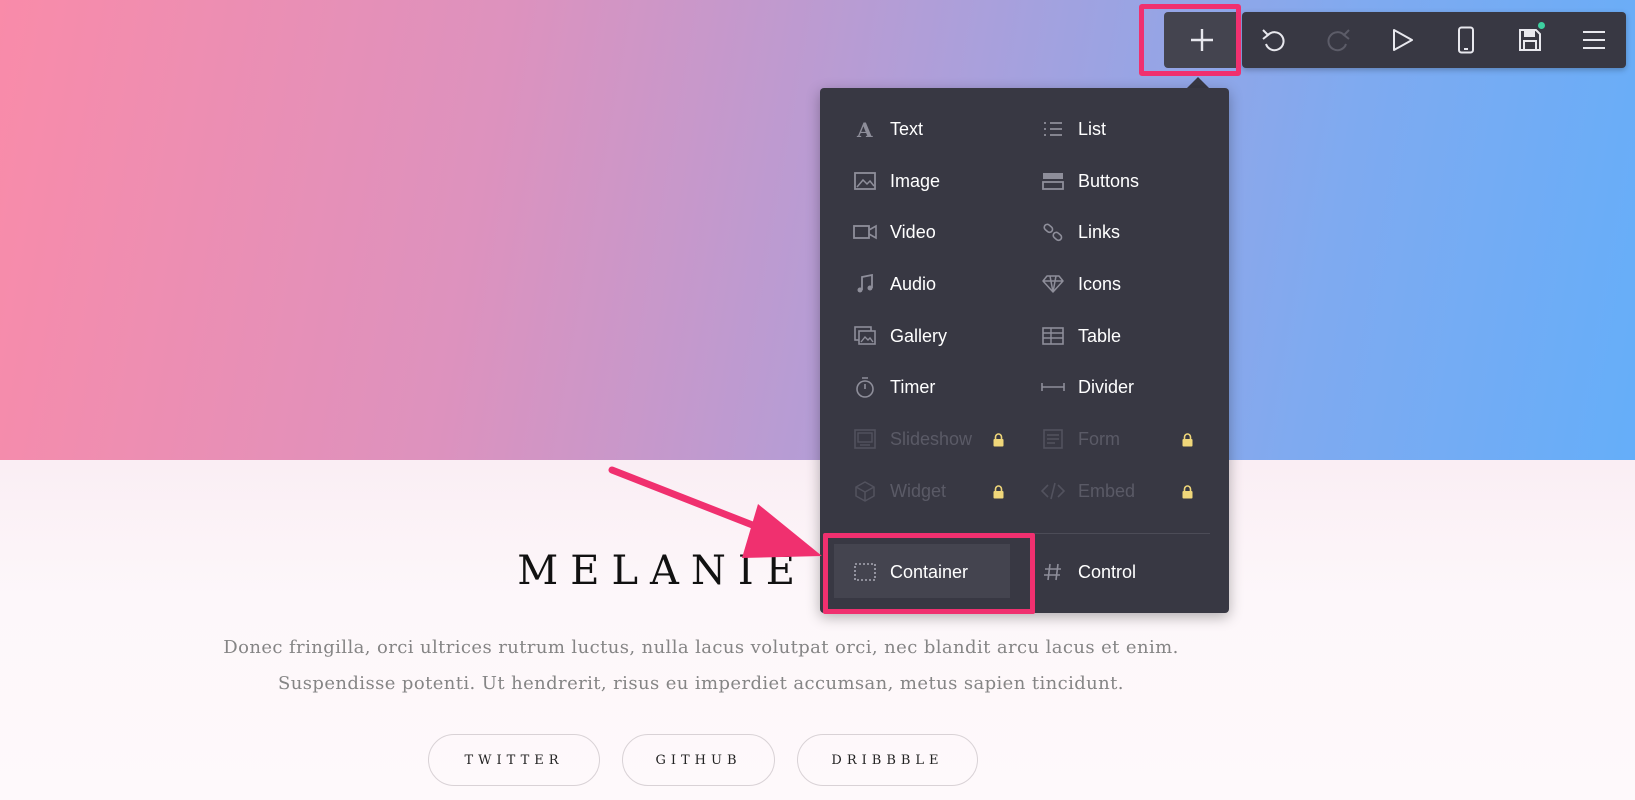 This screenshot has height=800, width=1635. I want to click on mobile-view-button, so click(1466, 40).